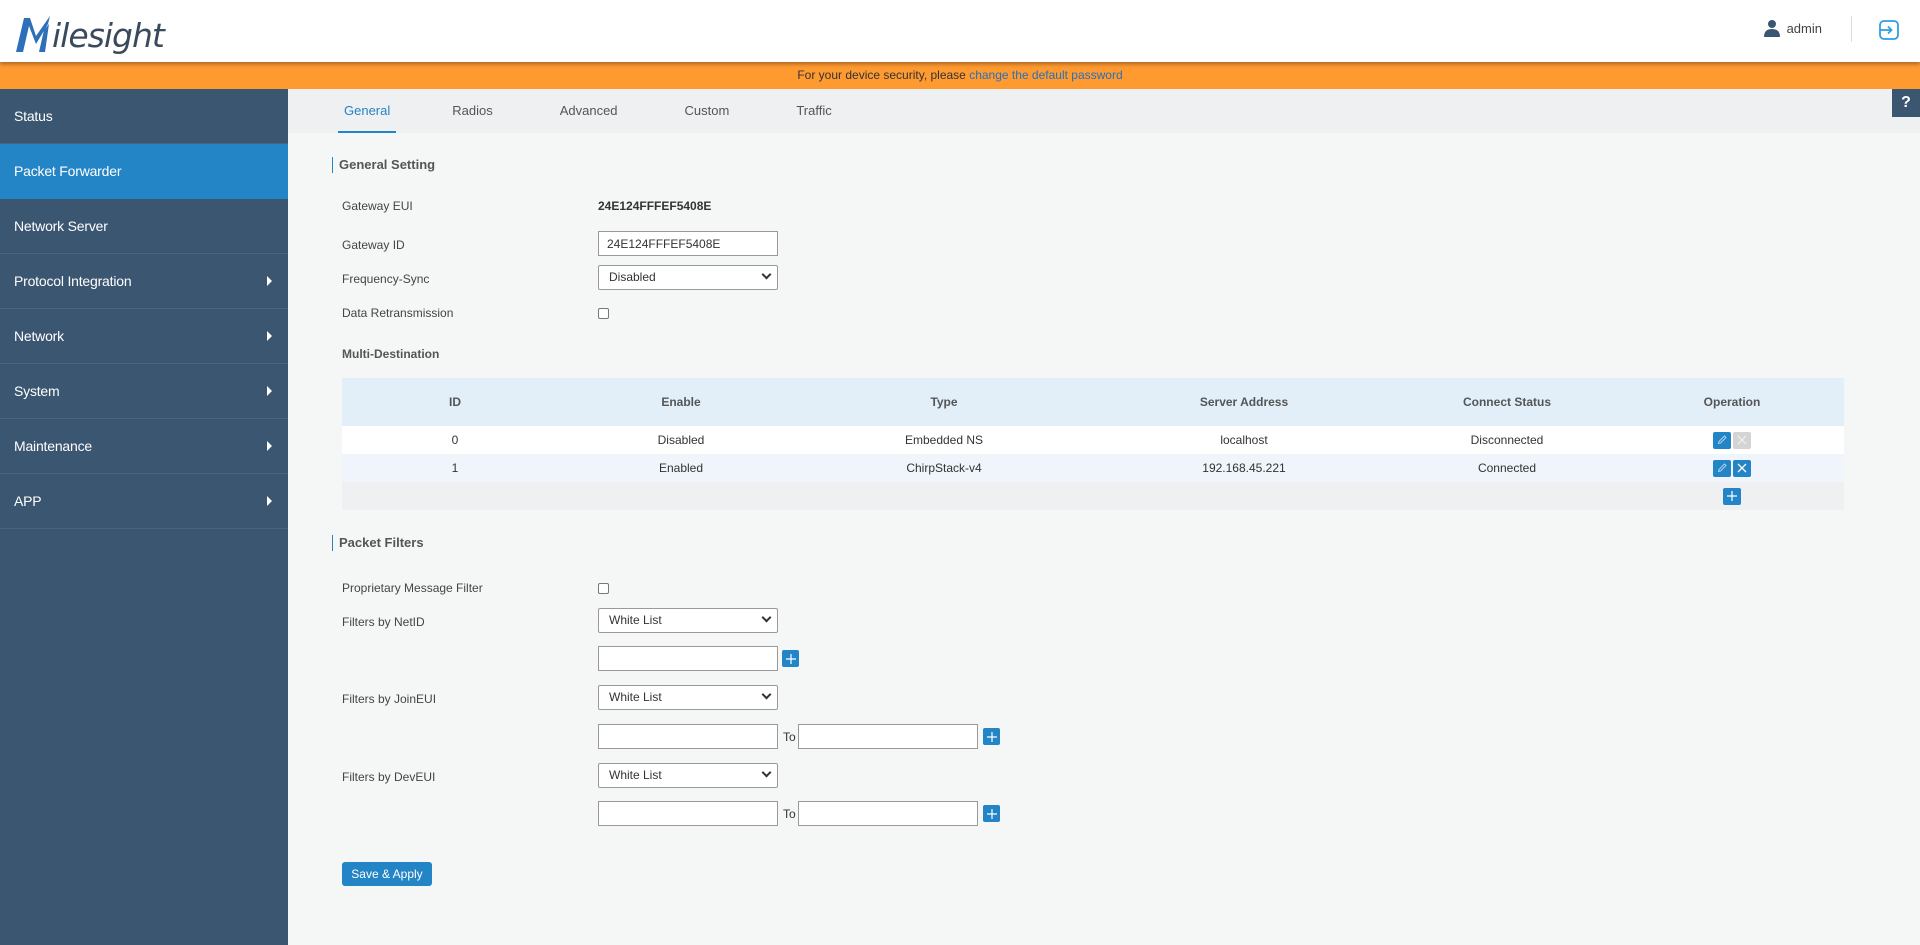  I want to click on netid-filter-label: Filters by NetID, so click(383, 622).